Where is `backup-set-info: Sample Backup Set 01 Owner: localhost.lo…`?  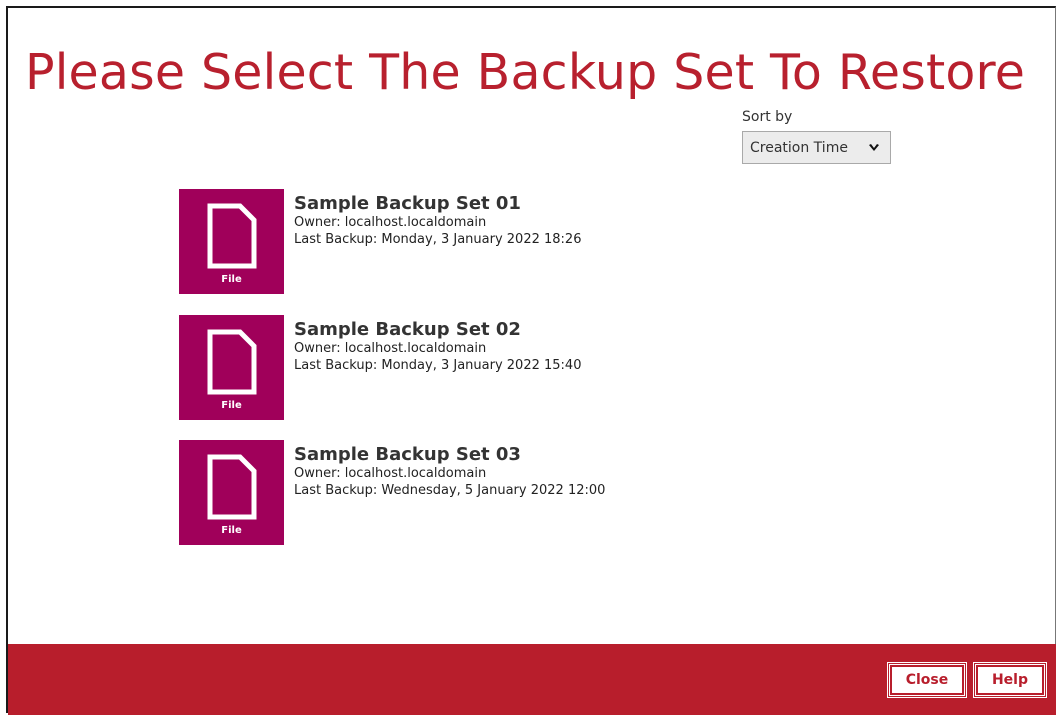 backup-set-info: Sample Backup Set 01 Owner: localhost.lo… is located at coordinates (437, 220).